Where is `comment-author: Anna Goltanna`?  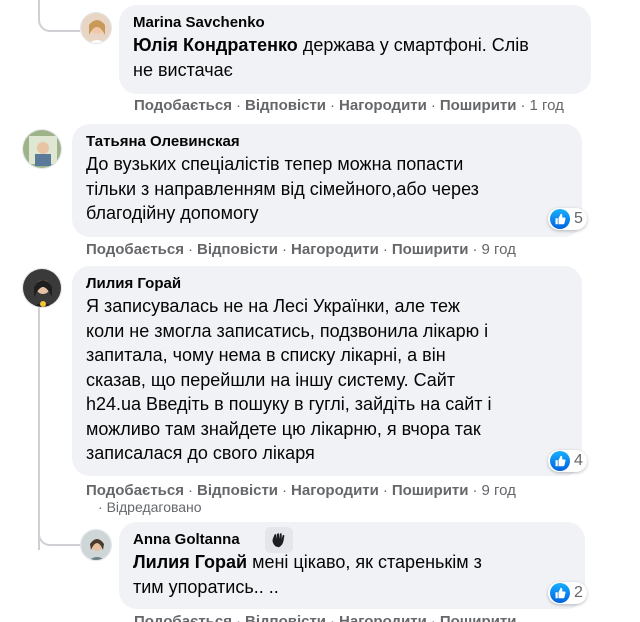 comment-author: Anna Goltanna is located at coordinates (352, 540).